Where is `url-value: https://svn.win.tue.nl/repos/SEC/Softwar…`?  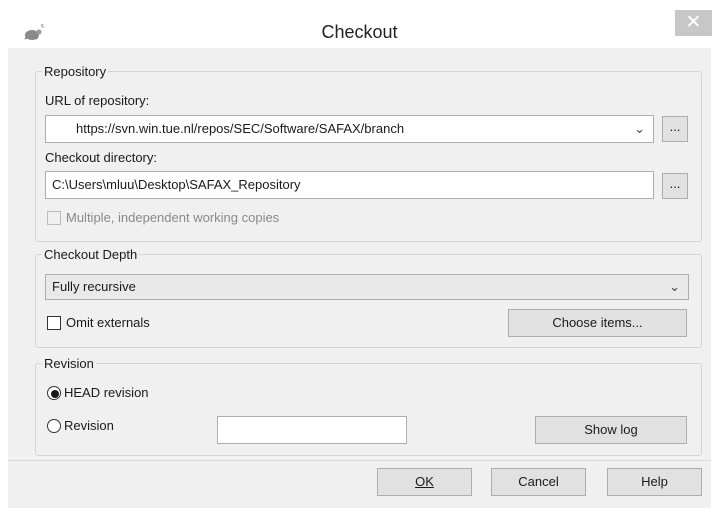 url-value: https://svn.win.tue.nl/repos/SEC/Softwar… is located at coordinates (240, 128).